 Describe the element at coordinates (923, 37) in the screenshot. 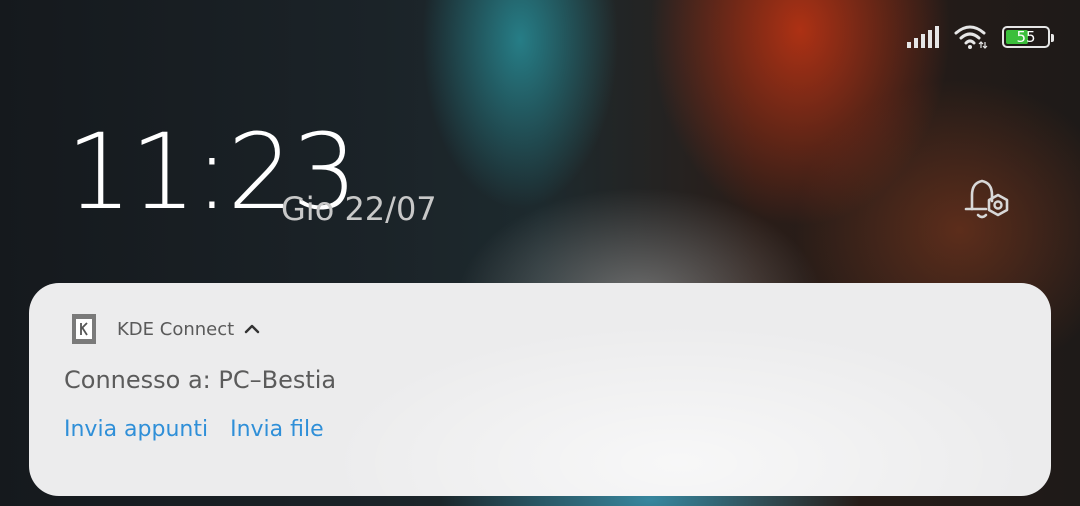

I see `signal-icon` at that location.